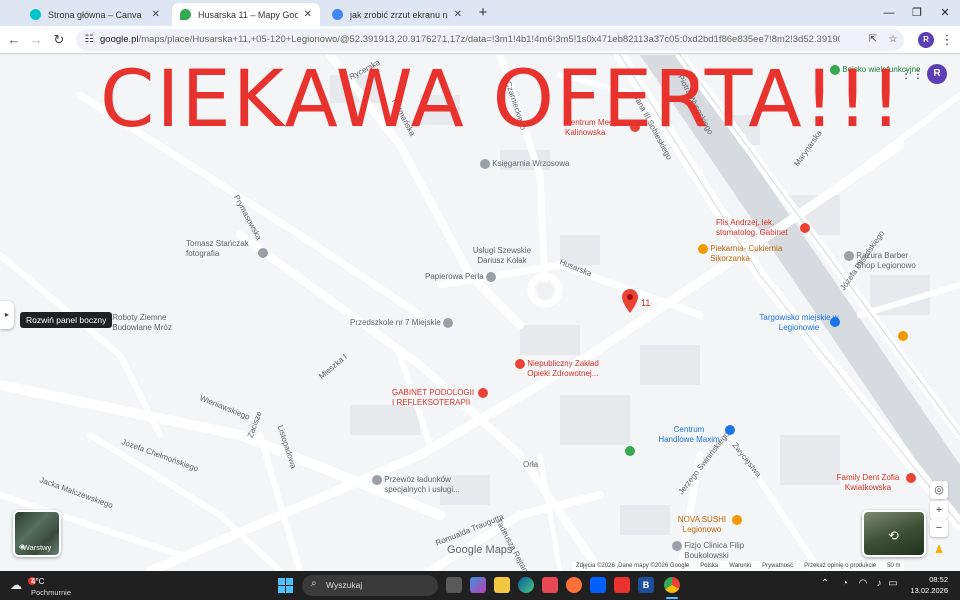 The image size is (960, 600). What do you see at coordinates (483, 13) in the screenshot?
I see `new-tab-button: +` at bounding box center [483, 13].